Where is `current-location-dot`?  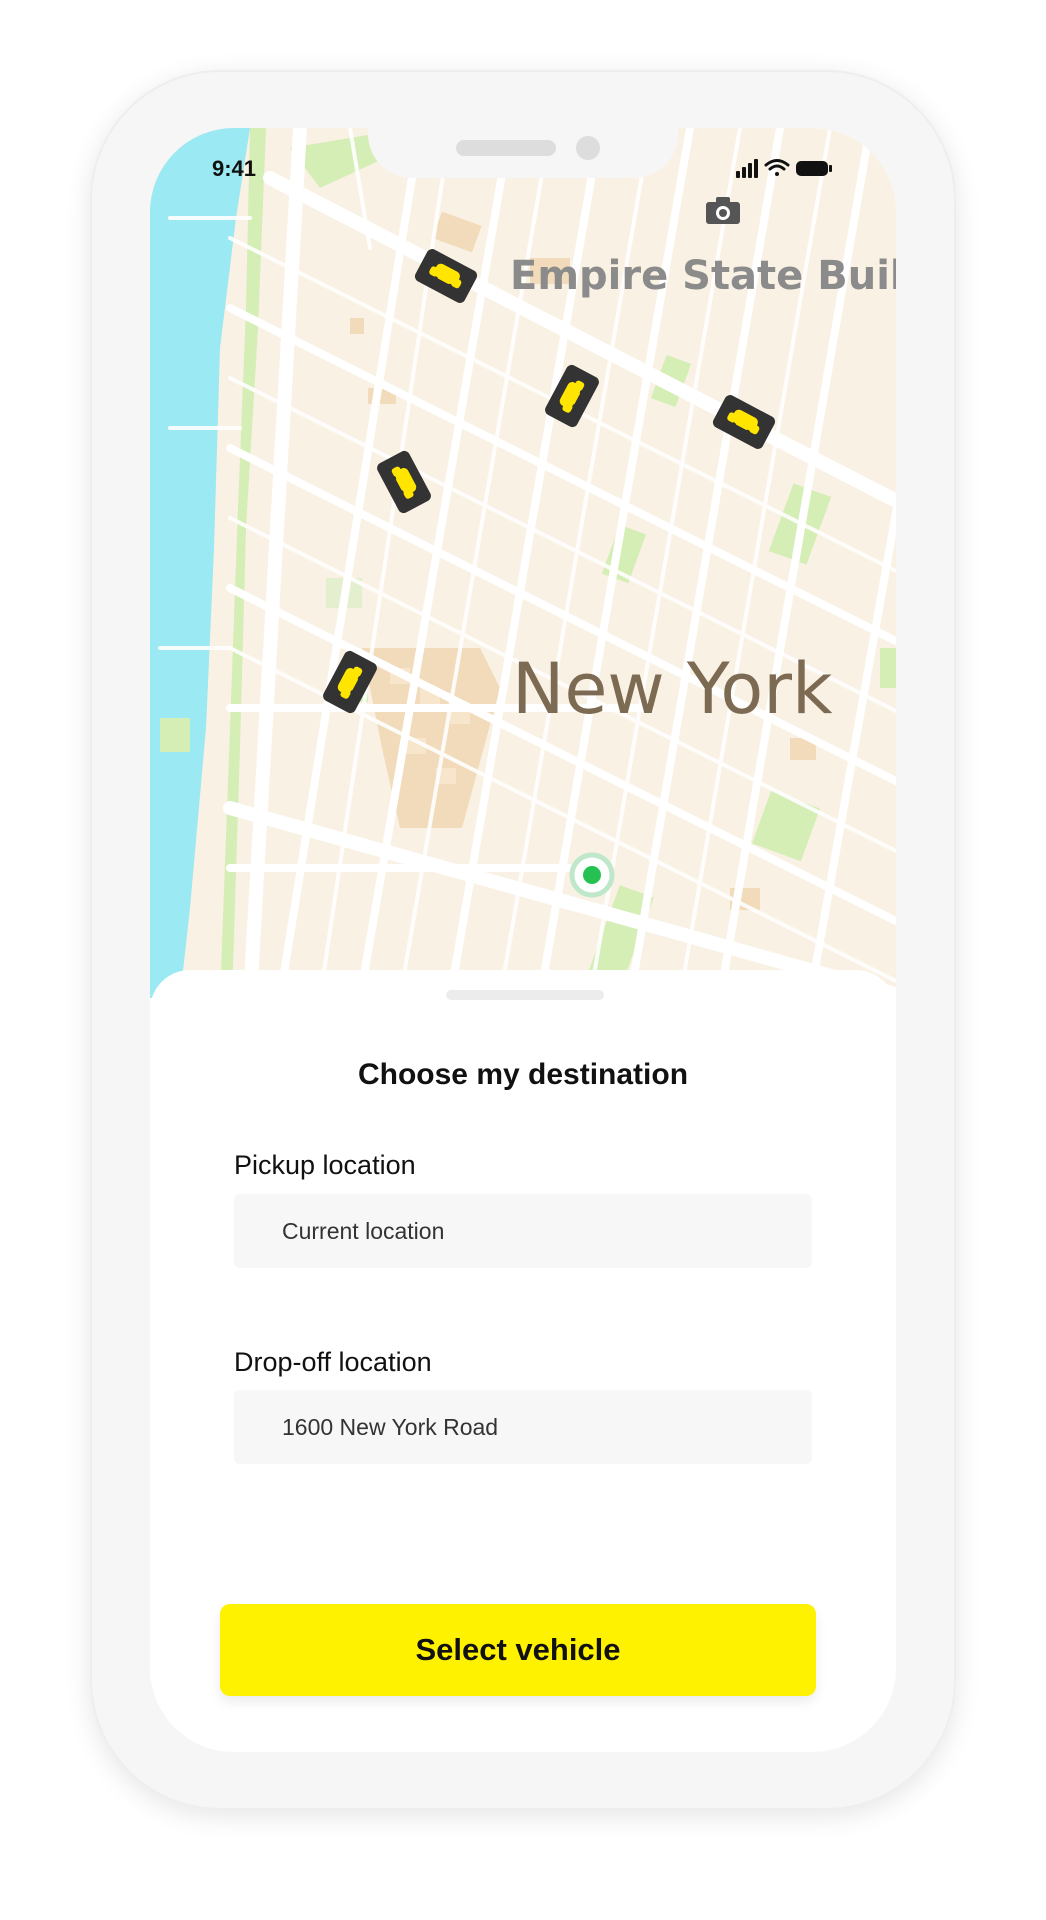 current-location-dot is located at coordinates (592, 875).